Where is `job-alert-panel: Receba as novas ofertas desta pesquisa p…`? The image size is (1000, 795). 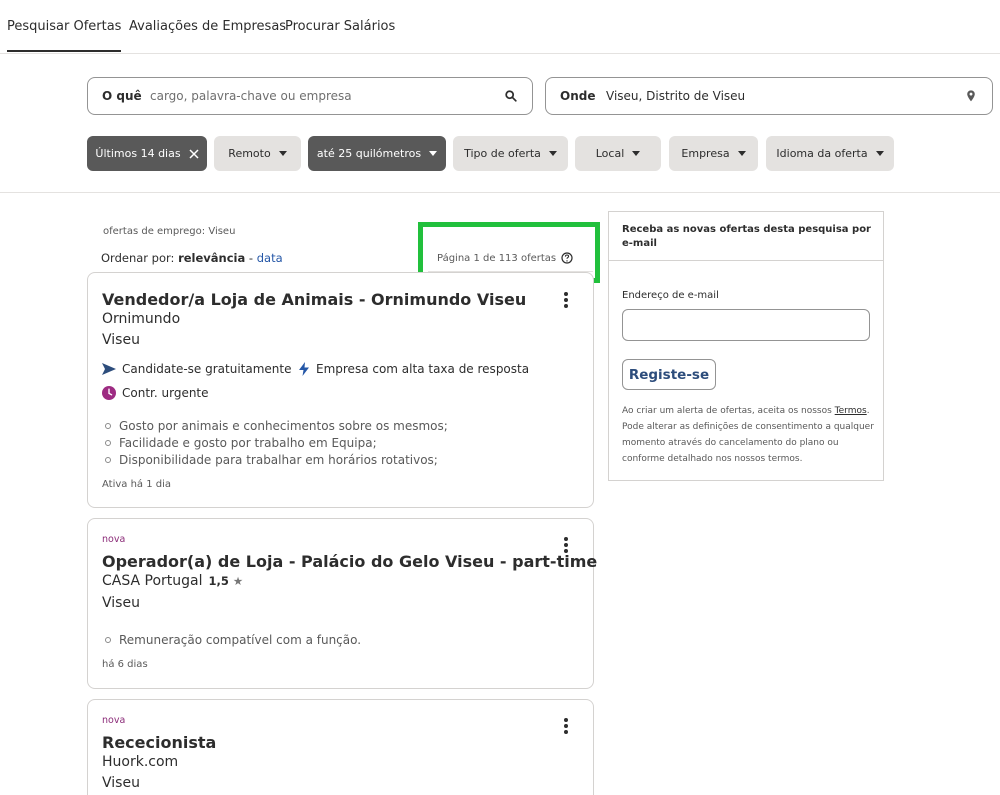
job-alert-panel: Receba as novas ofertas desta pesquisa p… is located at coordinates (746, 346).